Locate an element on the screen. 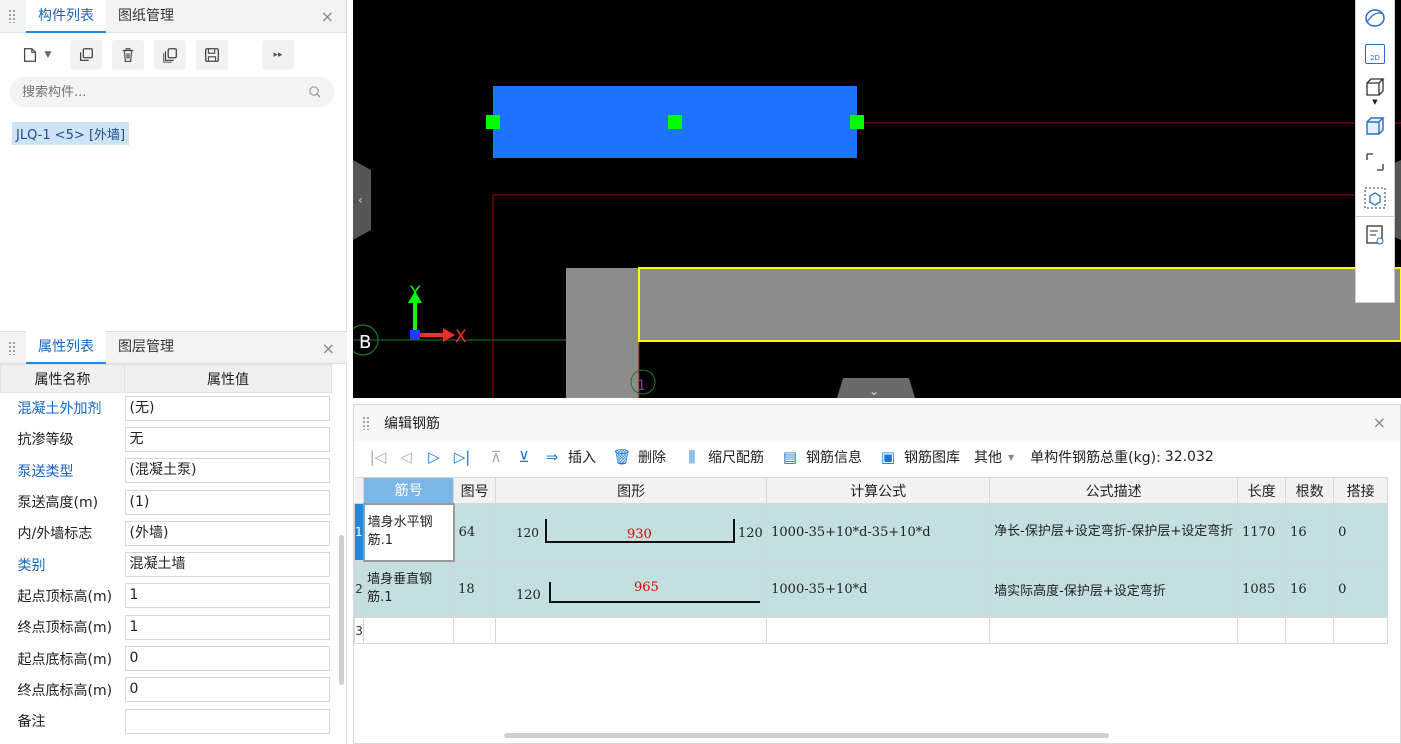 The width and height of the screenshot is (1401, 744). property-row: 内/外墙标志 (外墙) is located at coordinates (166, 533).